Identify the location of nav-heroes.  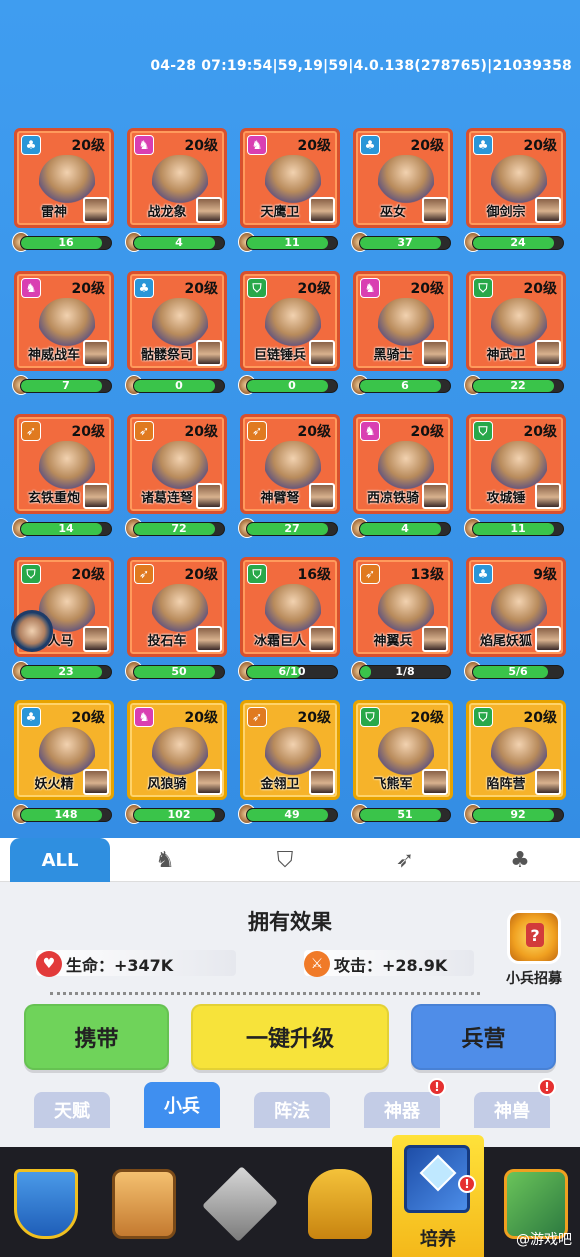
(144, 1205).